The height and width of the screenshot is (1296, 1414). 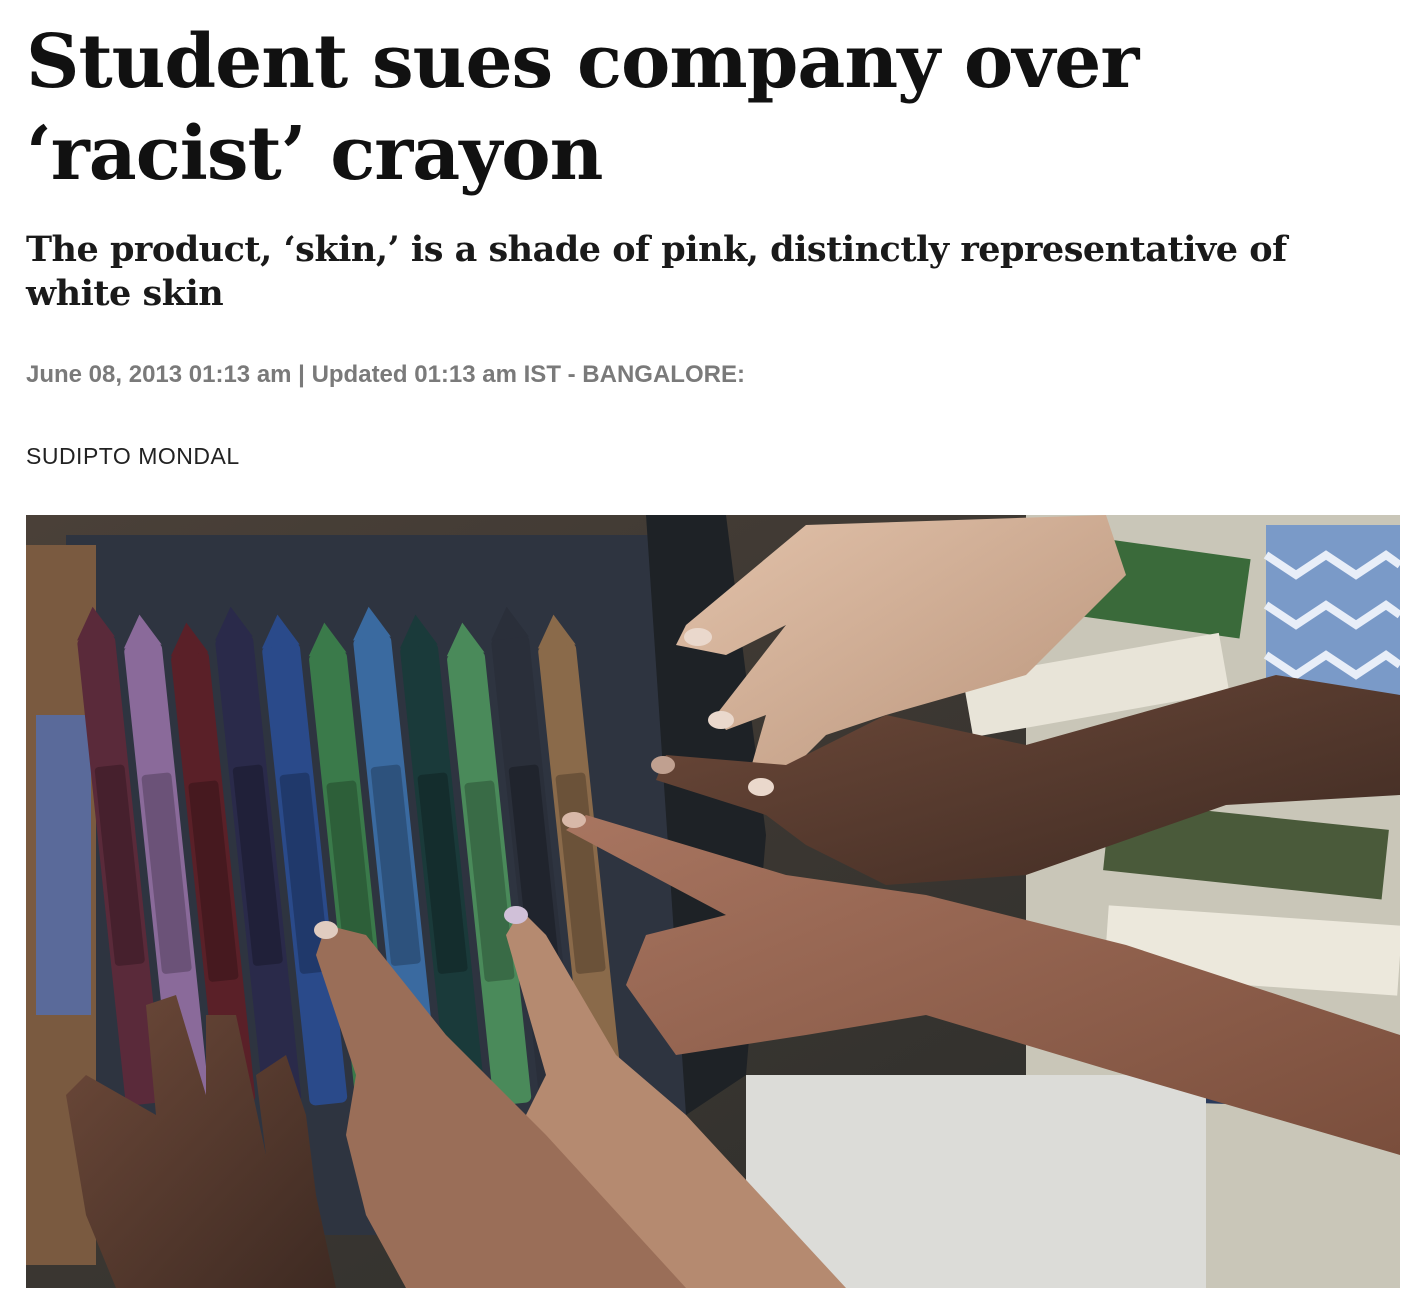 I want to click on headline-line-2: ‘racist’ crayon, so click(x=314, y=154).